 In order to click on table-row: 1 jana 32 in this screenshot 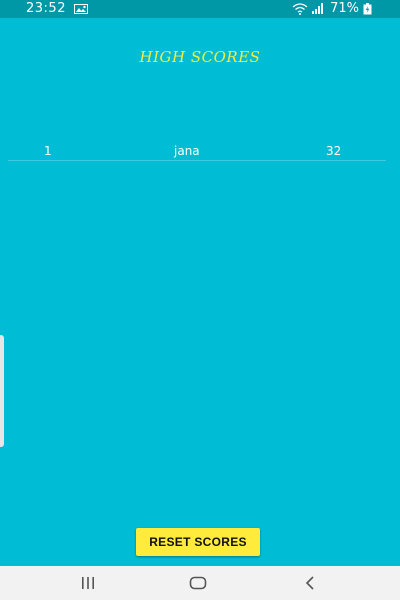, I will do `click(197, 152)`.